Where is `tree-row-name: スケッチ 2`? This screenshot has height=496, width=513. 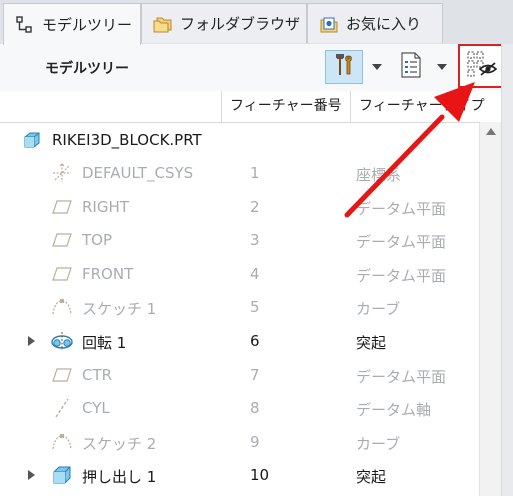 tree-row-name: スケッチ 2 is located at coordinates (119, 443).